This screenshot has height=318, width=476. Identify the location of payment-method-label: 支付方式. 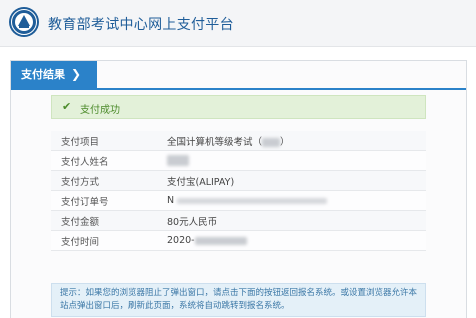
(104, 180).